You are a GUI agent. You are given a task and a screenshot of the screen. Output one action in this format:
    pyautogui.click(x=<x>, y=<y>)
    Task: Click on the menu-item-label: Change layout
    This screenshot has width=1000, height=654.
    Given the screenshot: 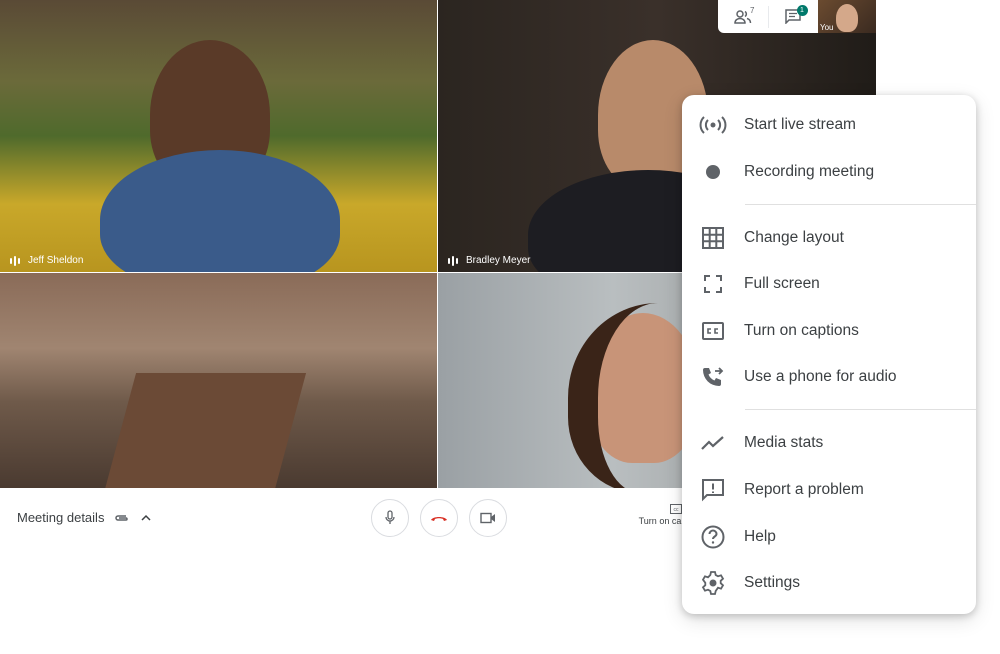 What is the action you would take?
    pyautogui.click(x=794, y=237)
    